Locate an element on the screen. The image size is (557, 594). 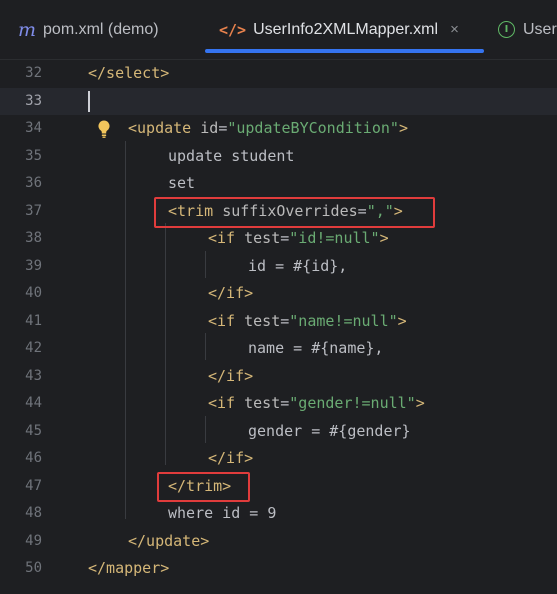
line-number: 47 is located at coordinates (33, 485).